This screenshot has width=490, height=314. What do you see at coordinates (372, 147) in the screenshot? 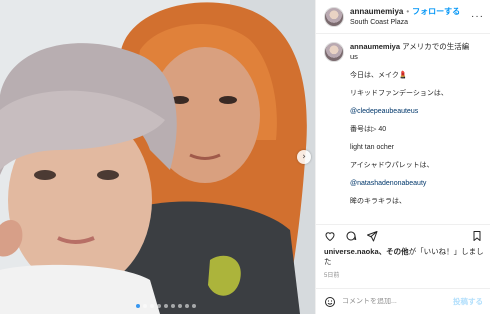
I see `caption-line: light tan ocher` at bounding box center [372, 147].